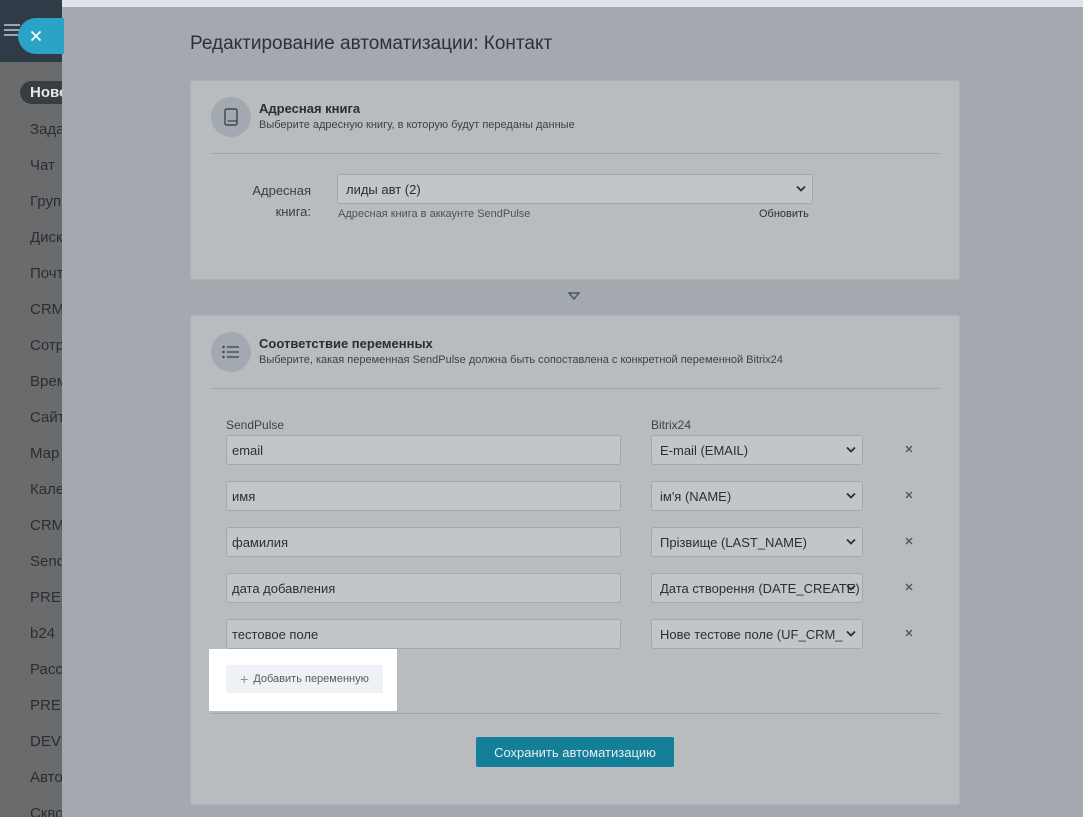  I want to click on refresh-link: Обновить, so click(784, 214).